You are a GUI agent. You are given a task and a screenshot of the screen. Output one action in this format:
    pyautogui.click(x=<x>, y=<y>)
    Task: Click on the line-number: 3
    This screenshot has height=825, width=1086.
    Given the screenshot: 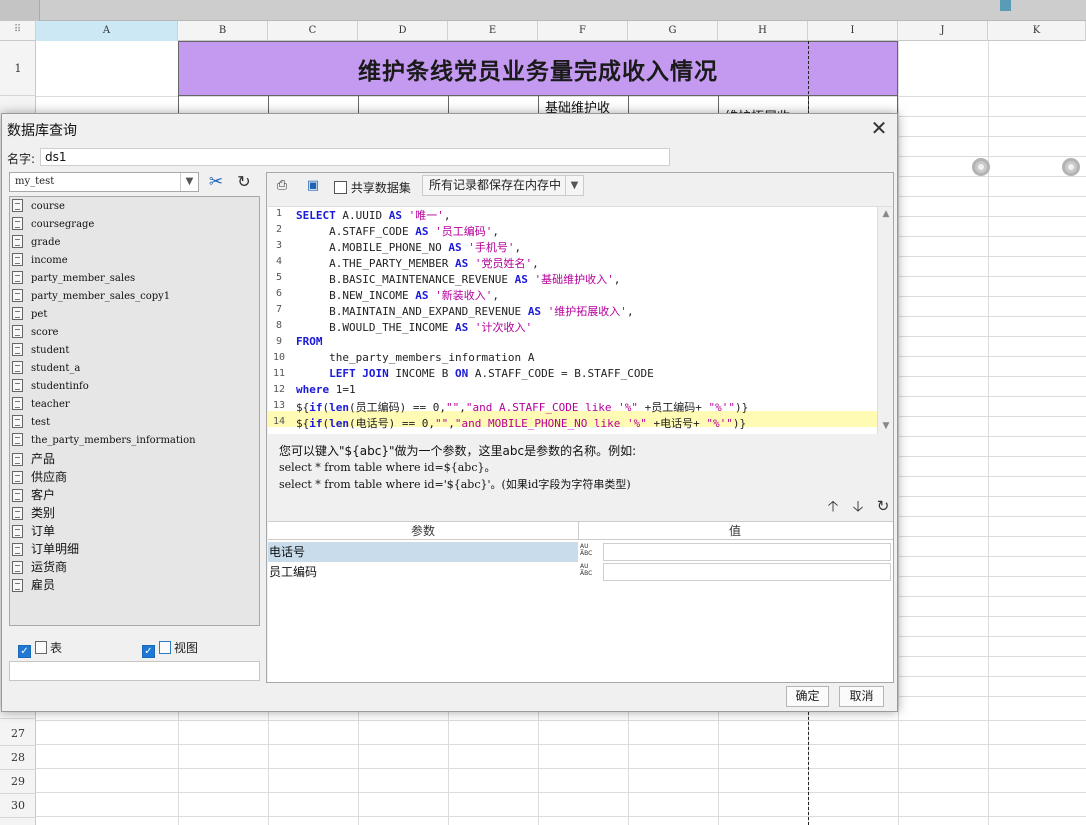 What is the action you would take?
    pyautogui.click(x=279, y=245)
    